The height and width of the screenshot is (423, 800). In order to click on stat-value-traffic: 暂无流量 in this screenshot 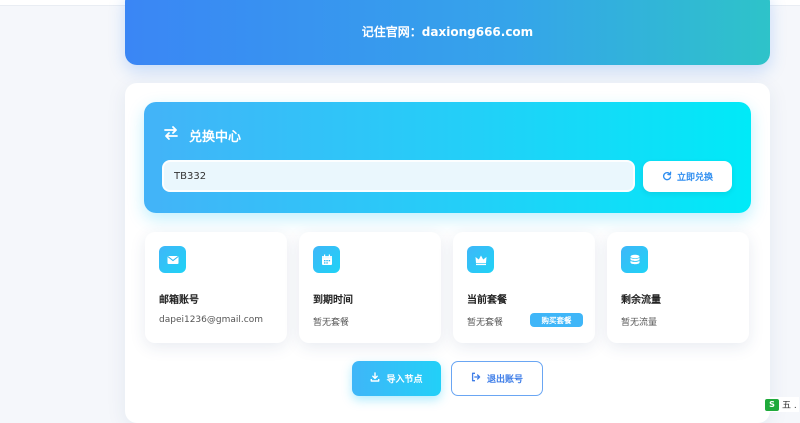, I will do `click(639, 323)`.